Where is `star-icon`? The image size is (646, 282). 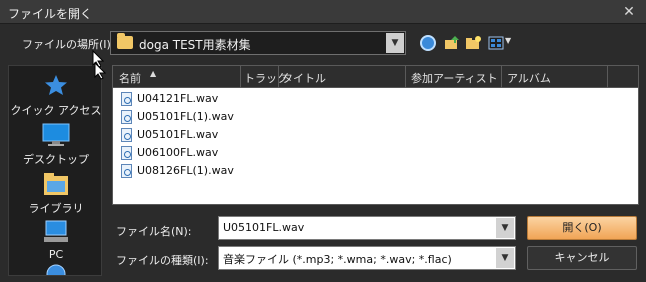
star-icon is located at coordinates (56, 85).